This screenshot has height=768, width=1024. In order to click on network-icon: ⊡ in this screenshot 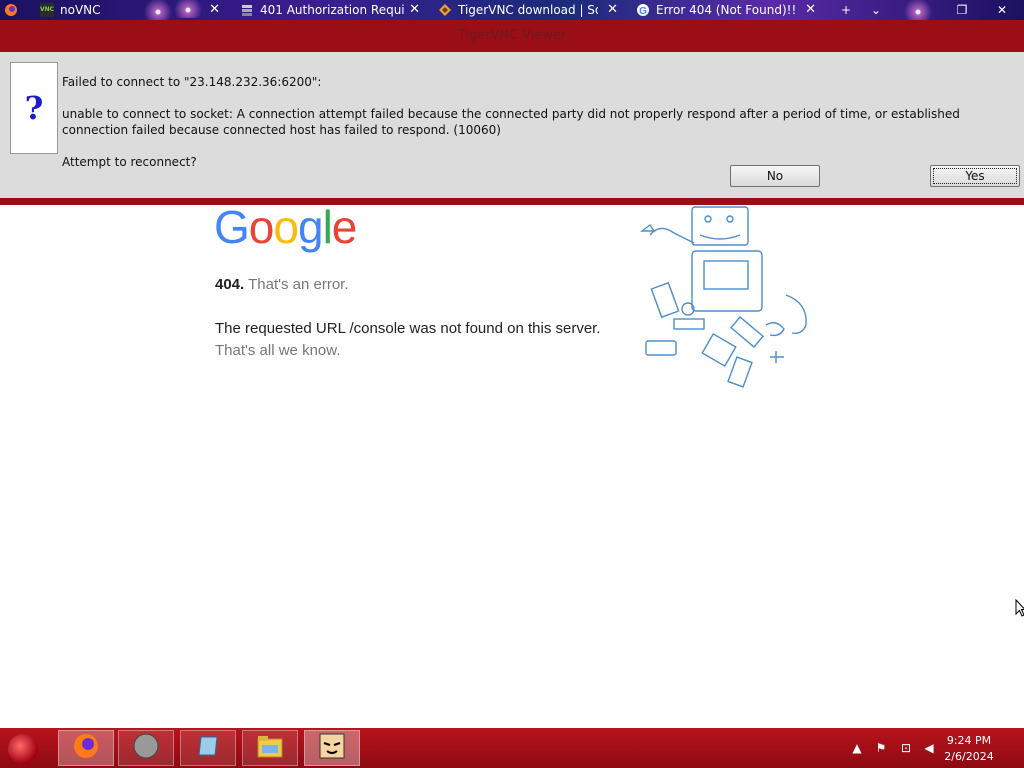, I will do `click(906, 748)`.